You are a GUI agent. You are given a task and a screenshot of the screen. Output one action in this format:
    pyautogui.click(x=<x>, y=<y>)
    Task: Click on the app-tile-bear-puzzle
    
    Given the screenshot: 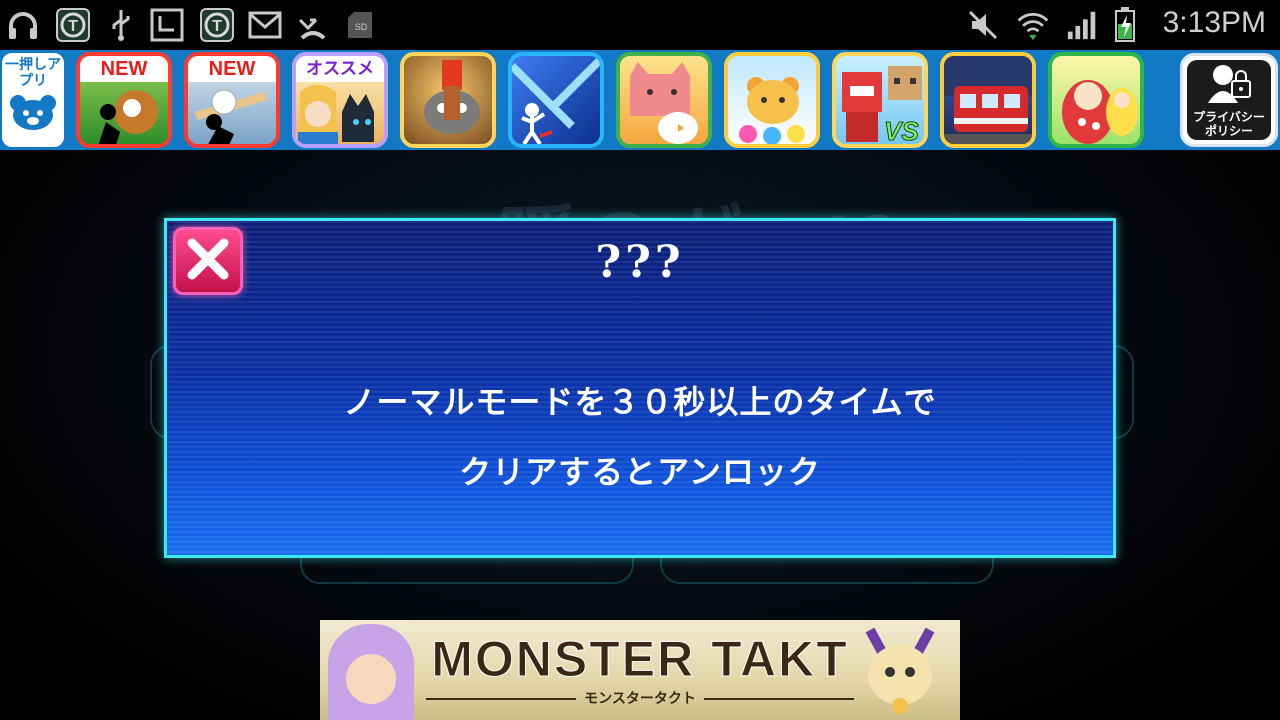 What is the action you would take?
    pyautogui.click(x=772, y=100)
    